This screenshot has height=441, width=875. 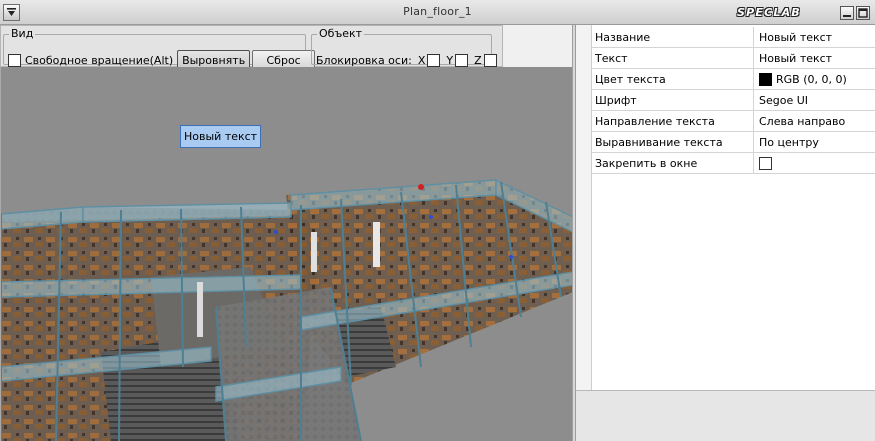 What do you see at coordinates (673, 58) in the screenshot?
I see `property-name: Текст` at bounding box center [673, 58].